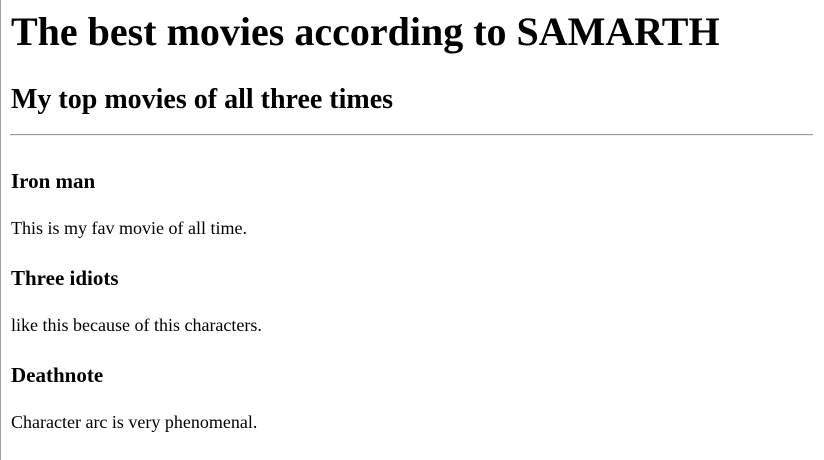 Image resolution: width=824 pixels, height=460 pixels. What do you see at coordinates (0, 230) in the screenshot?
I see `viewport-left-border` at bounding box center [0, 230].